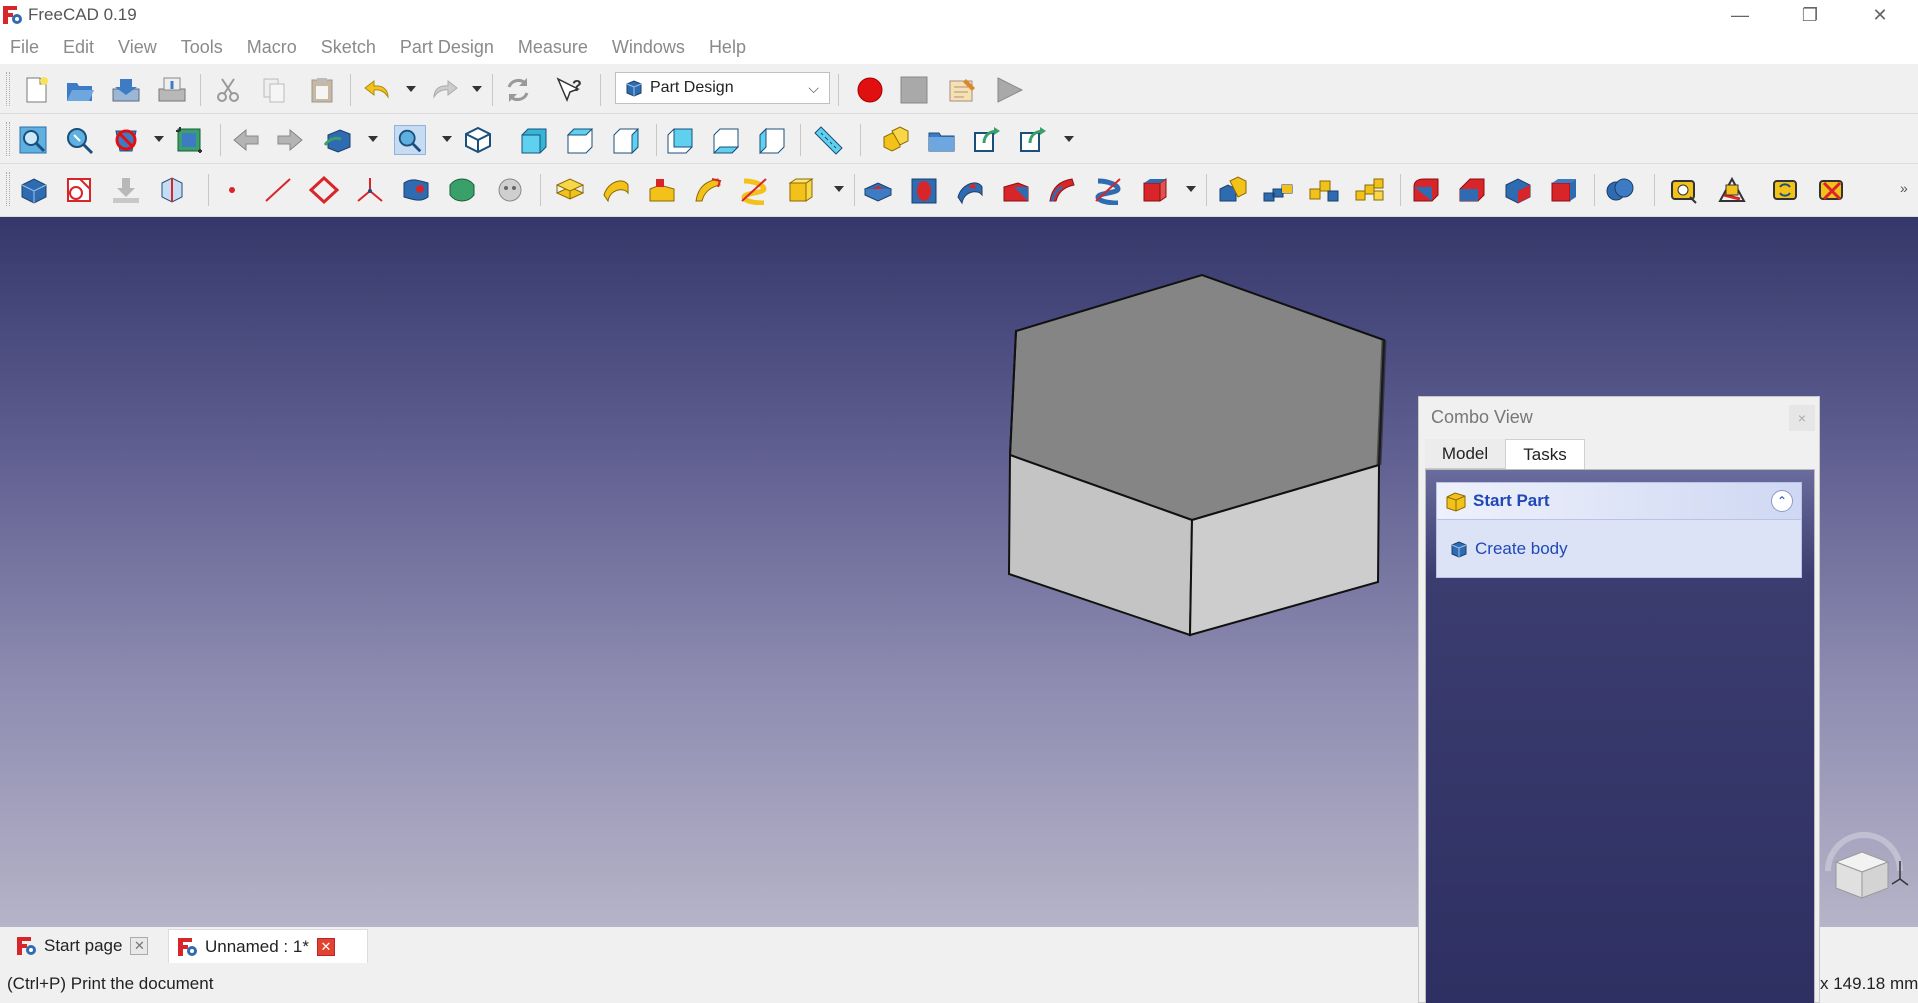 The height and width of the screenshot is (1003, 1918). What do you see at coordinates (1810, 15) in the screenshot?
I see `restore-button: ❐` at bounding box center [1810, 15].